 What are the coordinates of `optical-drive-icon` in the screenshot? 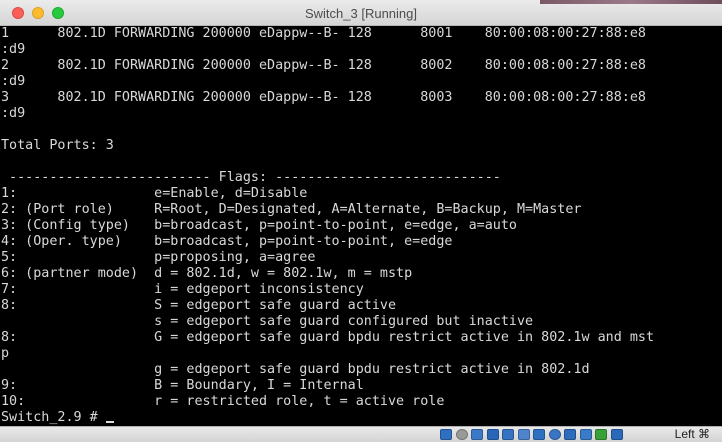 It's located at (461, 434).